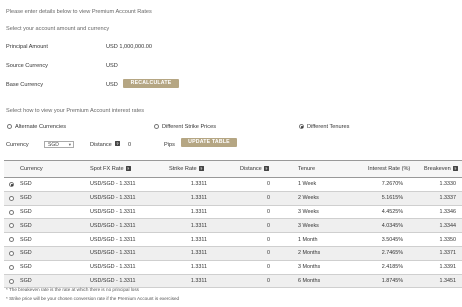 This screenshot has height=307, width=462. I want to click on row-breakeven: 1.3391, so click(448, 267).